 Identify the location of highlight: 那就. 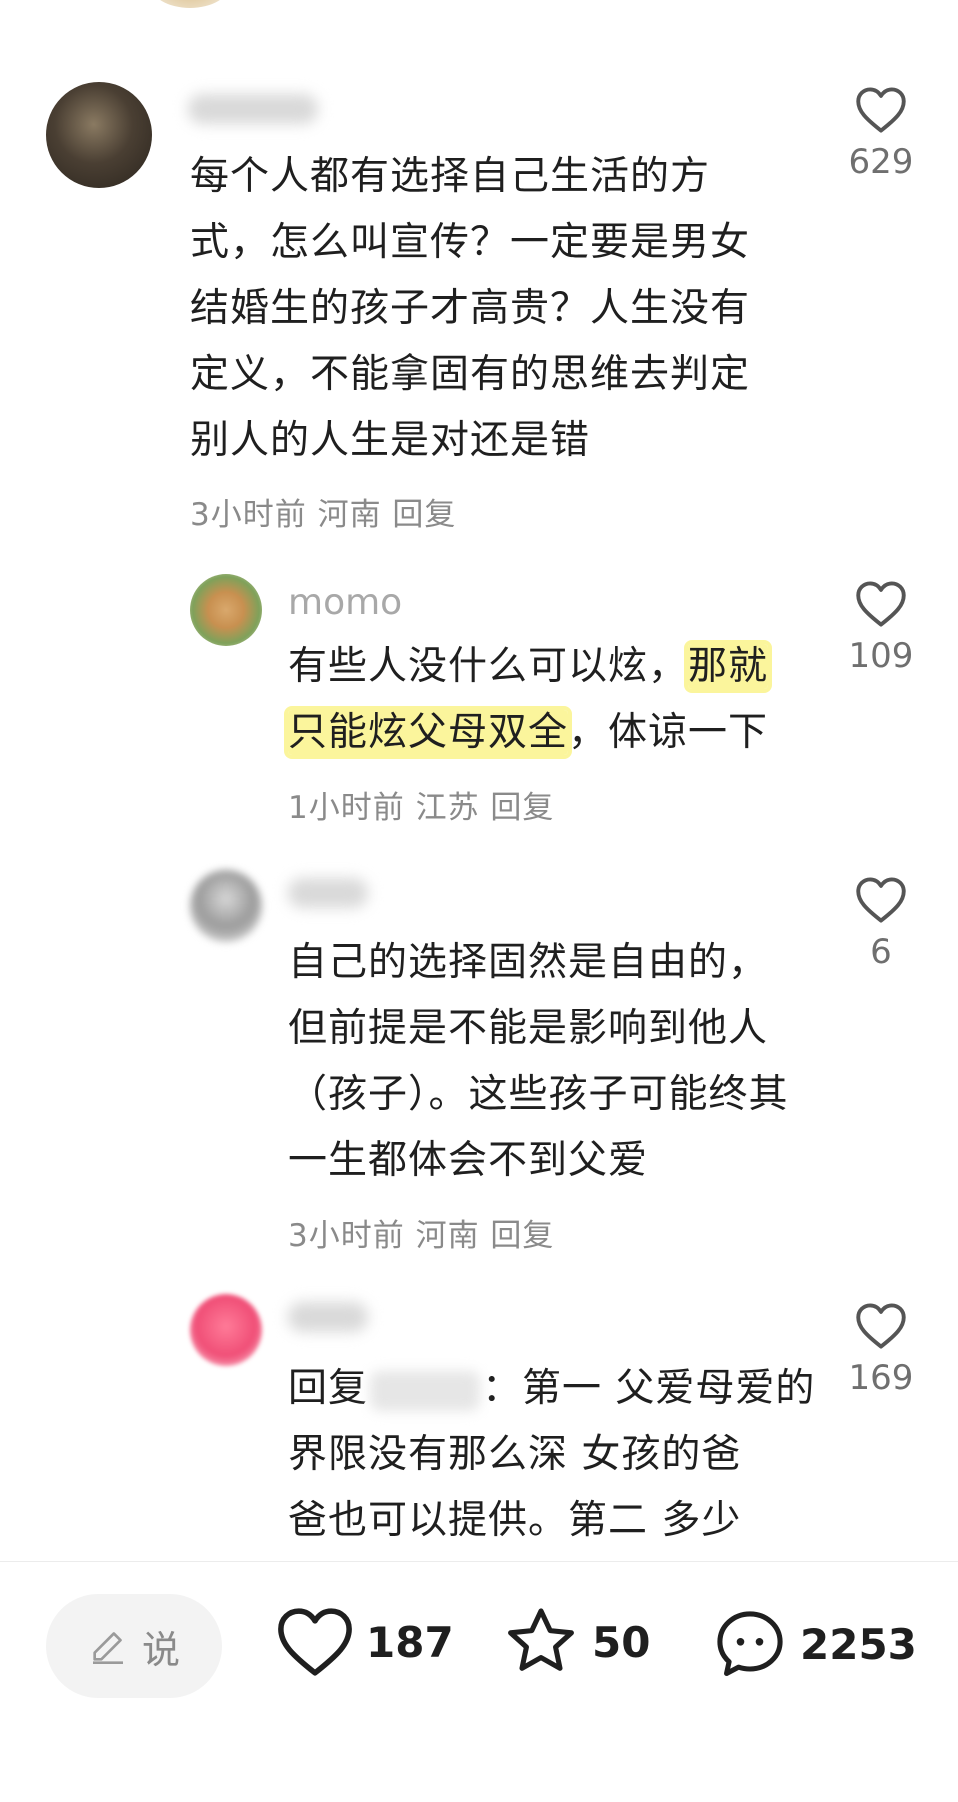
(728, 666).